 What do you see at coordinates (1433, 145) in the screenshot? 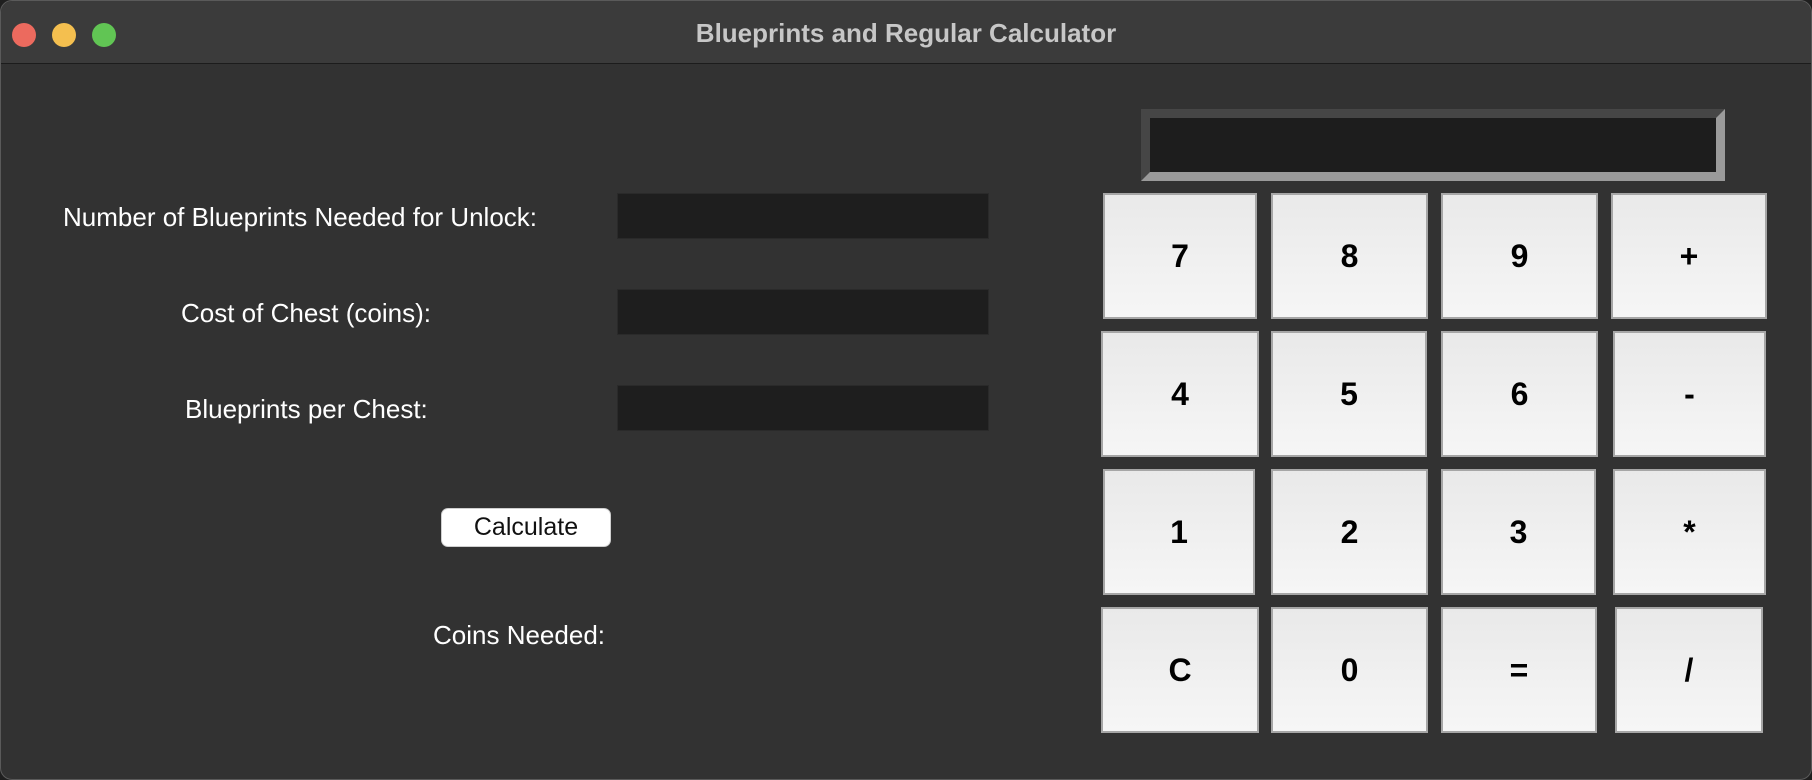
I see `calculator-display` at bounding box center [1433, 145].